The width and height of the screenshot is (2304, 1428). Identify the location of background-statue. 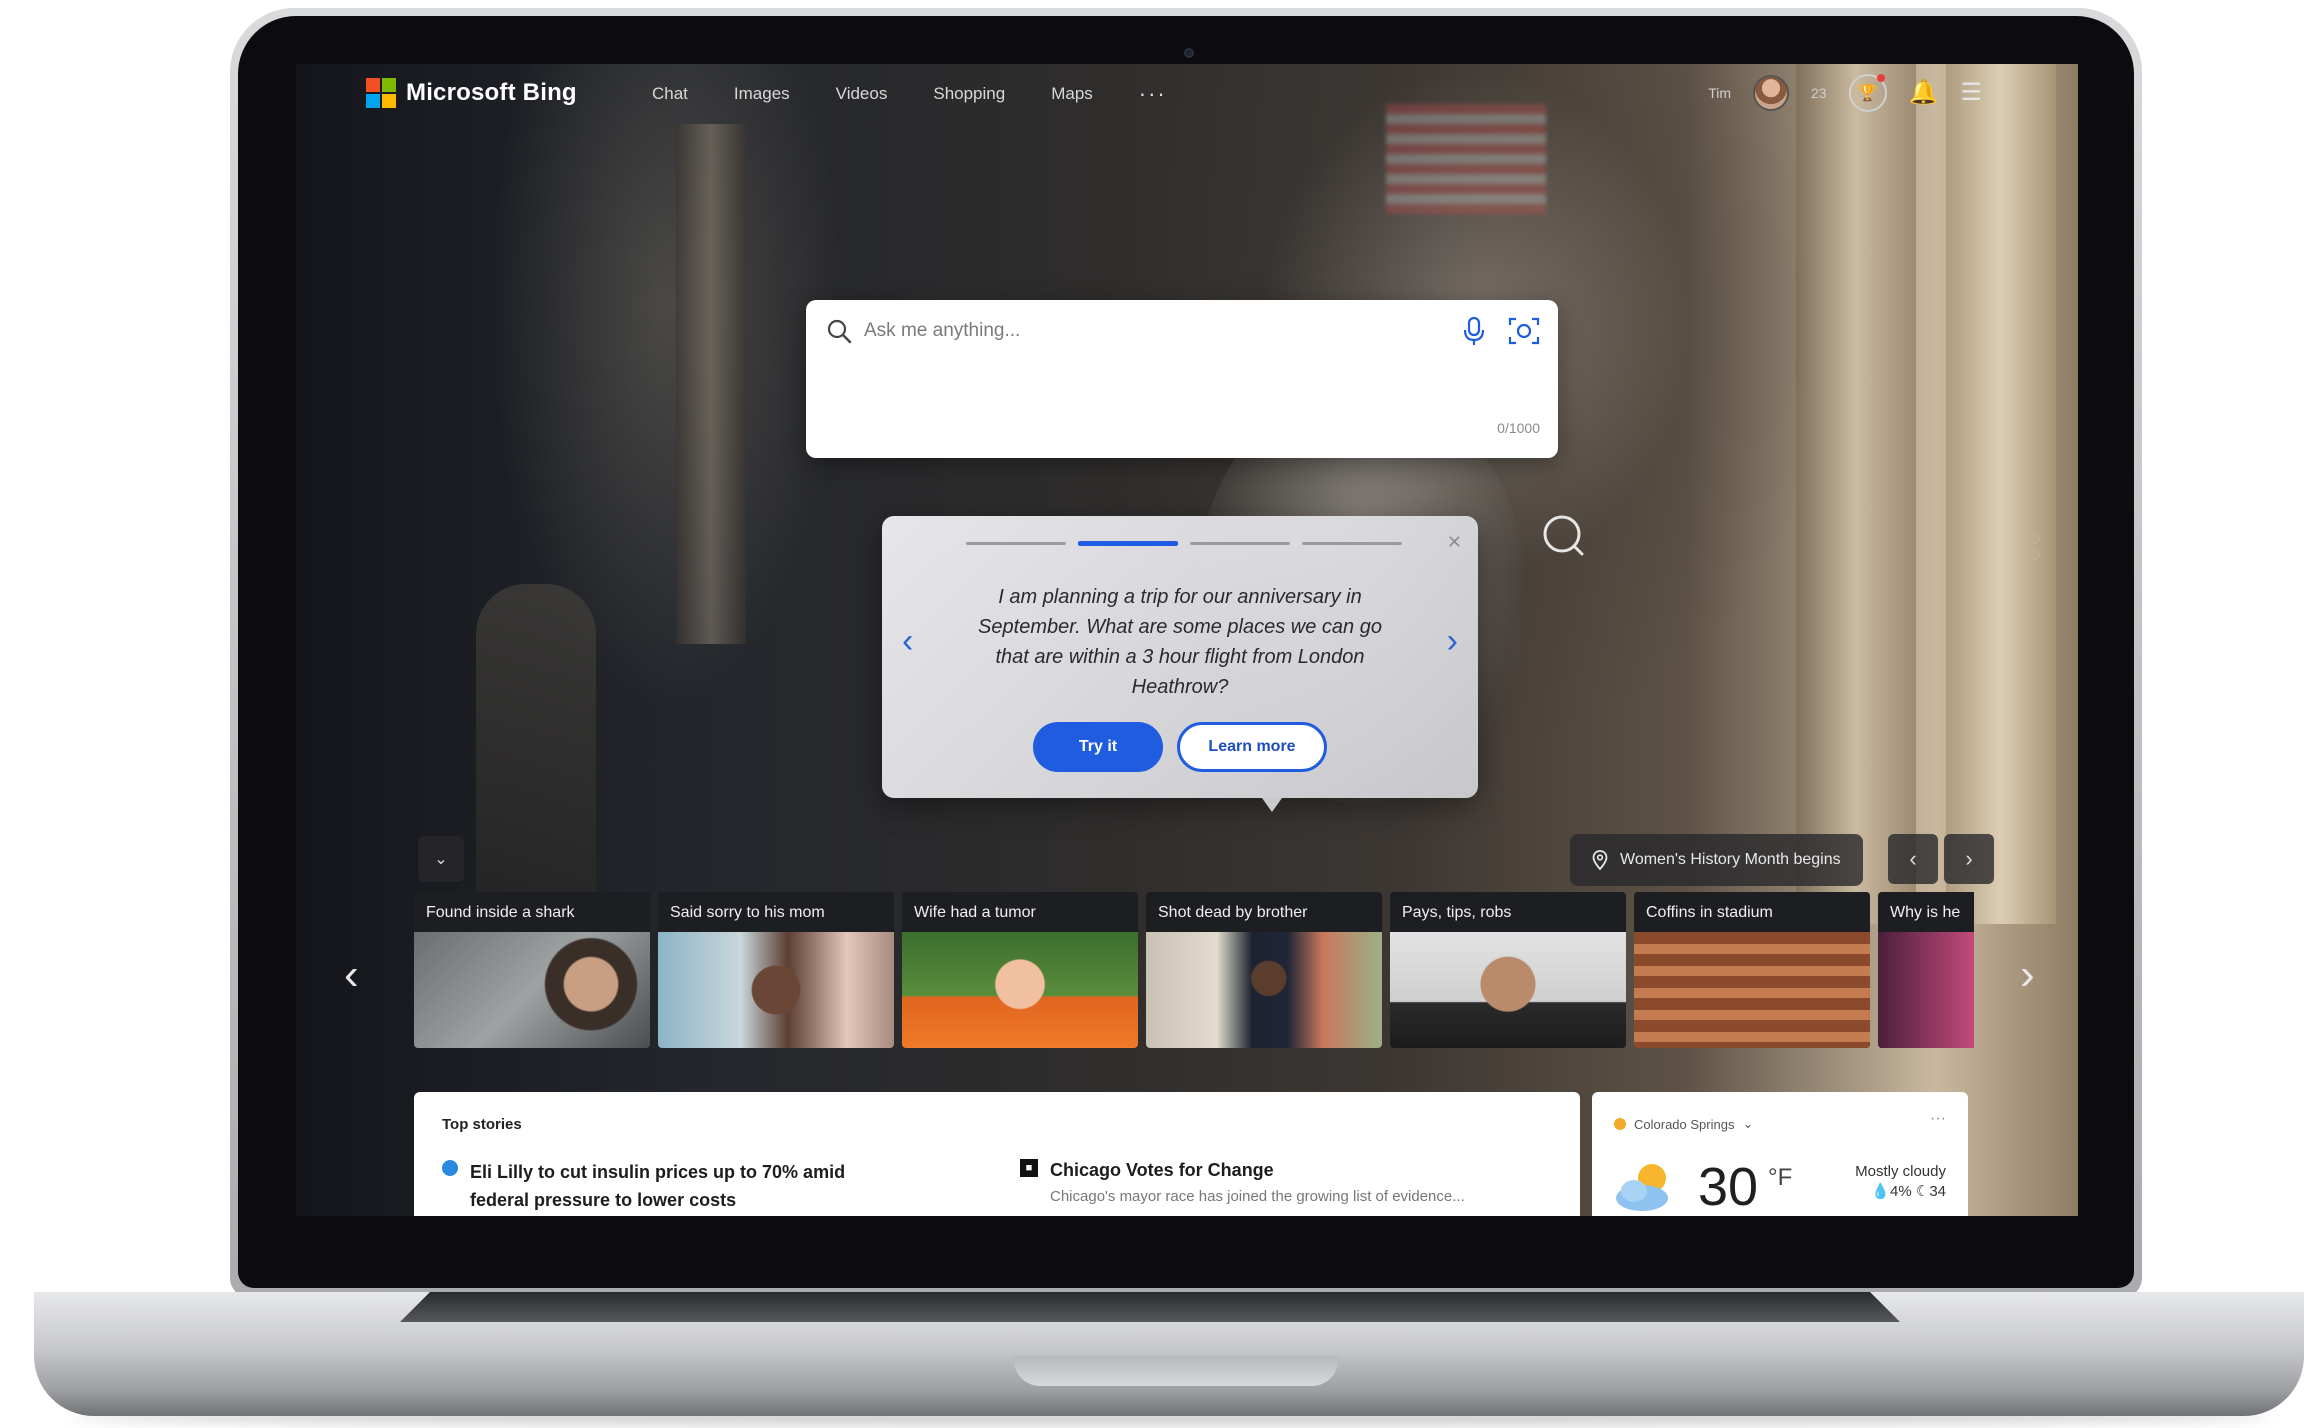
(536, 749).